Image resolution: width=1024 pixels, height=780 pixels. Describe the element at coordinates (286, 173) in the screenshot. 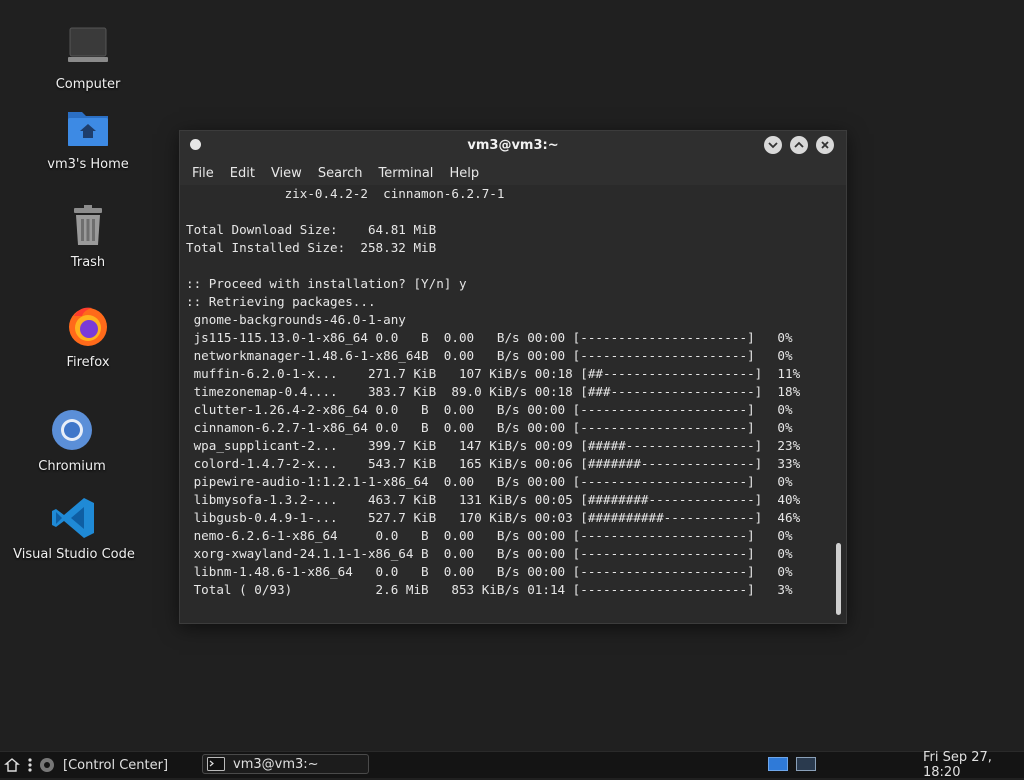

I see `menu-view: View` at that location.